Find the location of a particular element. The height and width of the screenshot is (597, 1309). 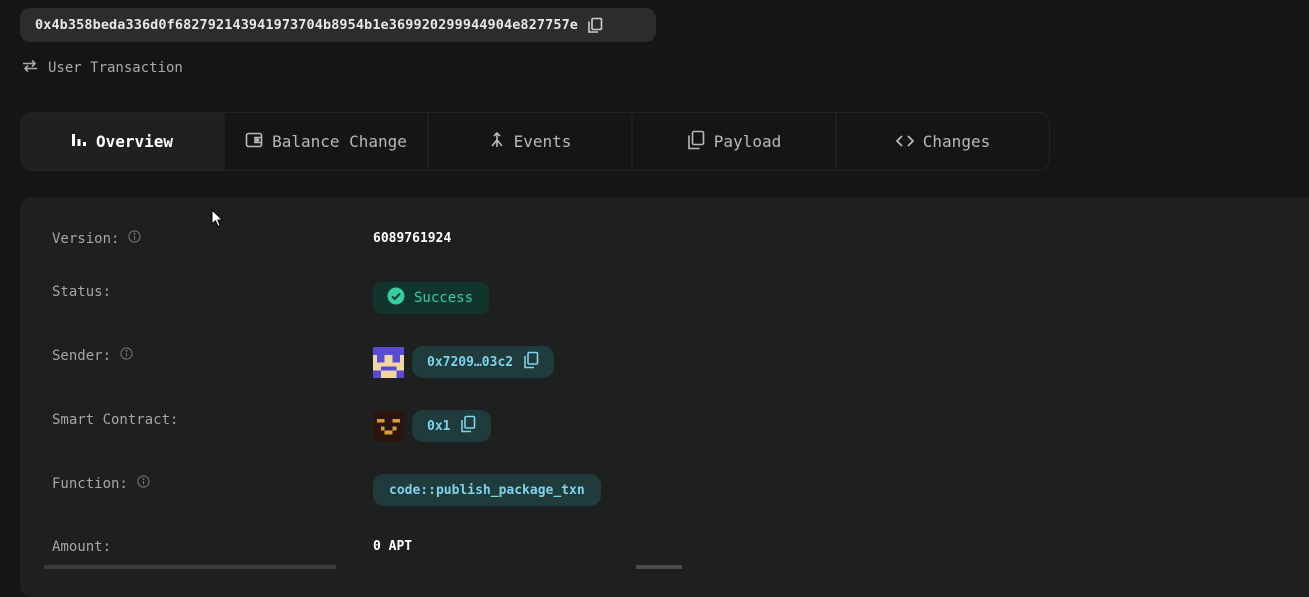

tab-events: Events is located at coordinates (531, 141).